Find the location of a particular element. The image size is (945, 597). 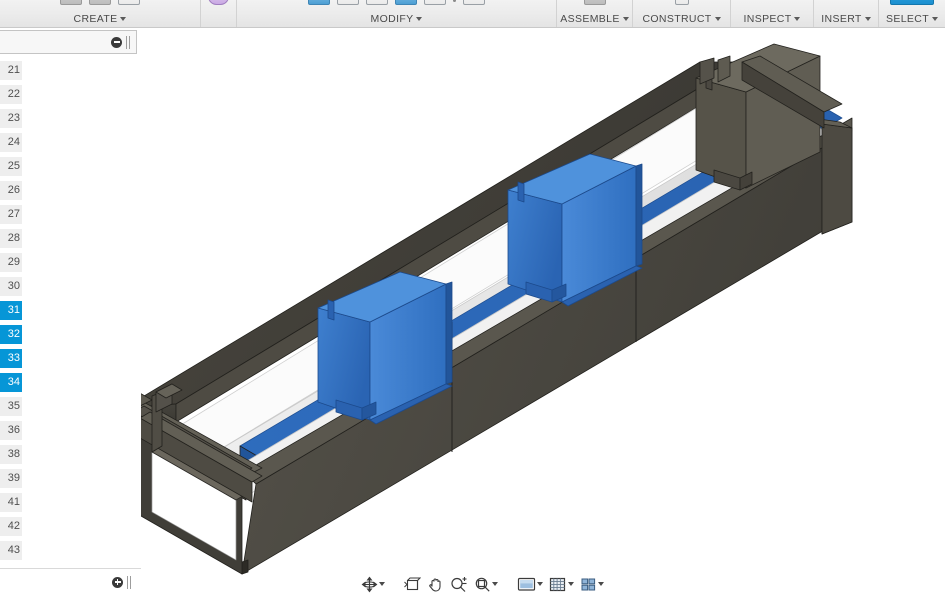

browser-item-number: 24 is located at coordinates (11, 142).